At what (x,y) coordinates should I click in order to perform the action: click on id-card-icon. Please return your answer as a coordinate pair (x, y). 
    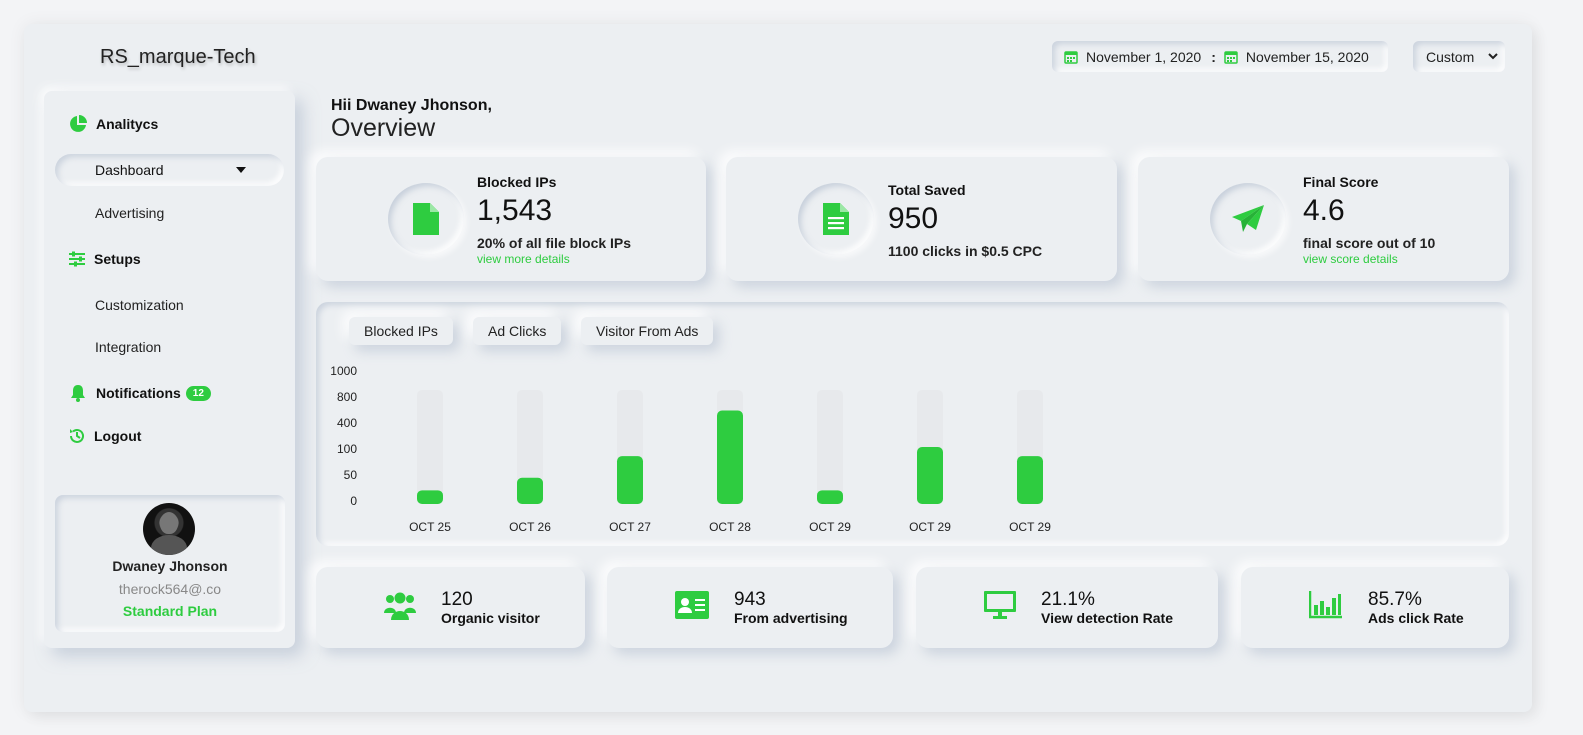
    Looking at the image, I should click on (692, 605).